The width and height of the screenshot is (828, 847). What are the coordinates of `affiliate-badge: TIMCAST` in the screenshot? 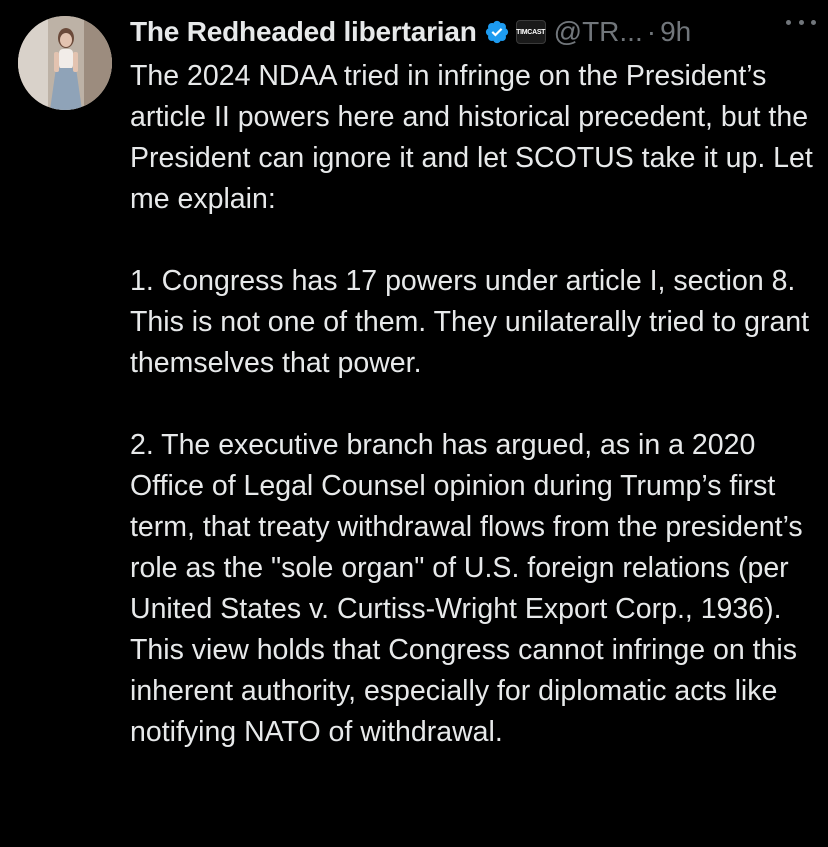 It's located at (530, 32).